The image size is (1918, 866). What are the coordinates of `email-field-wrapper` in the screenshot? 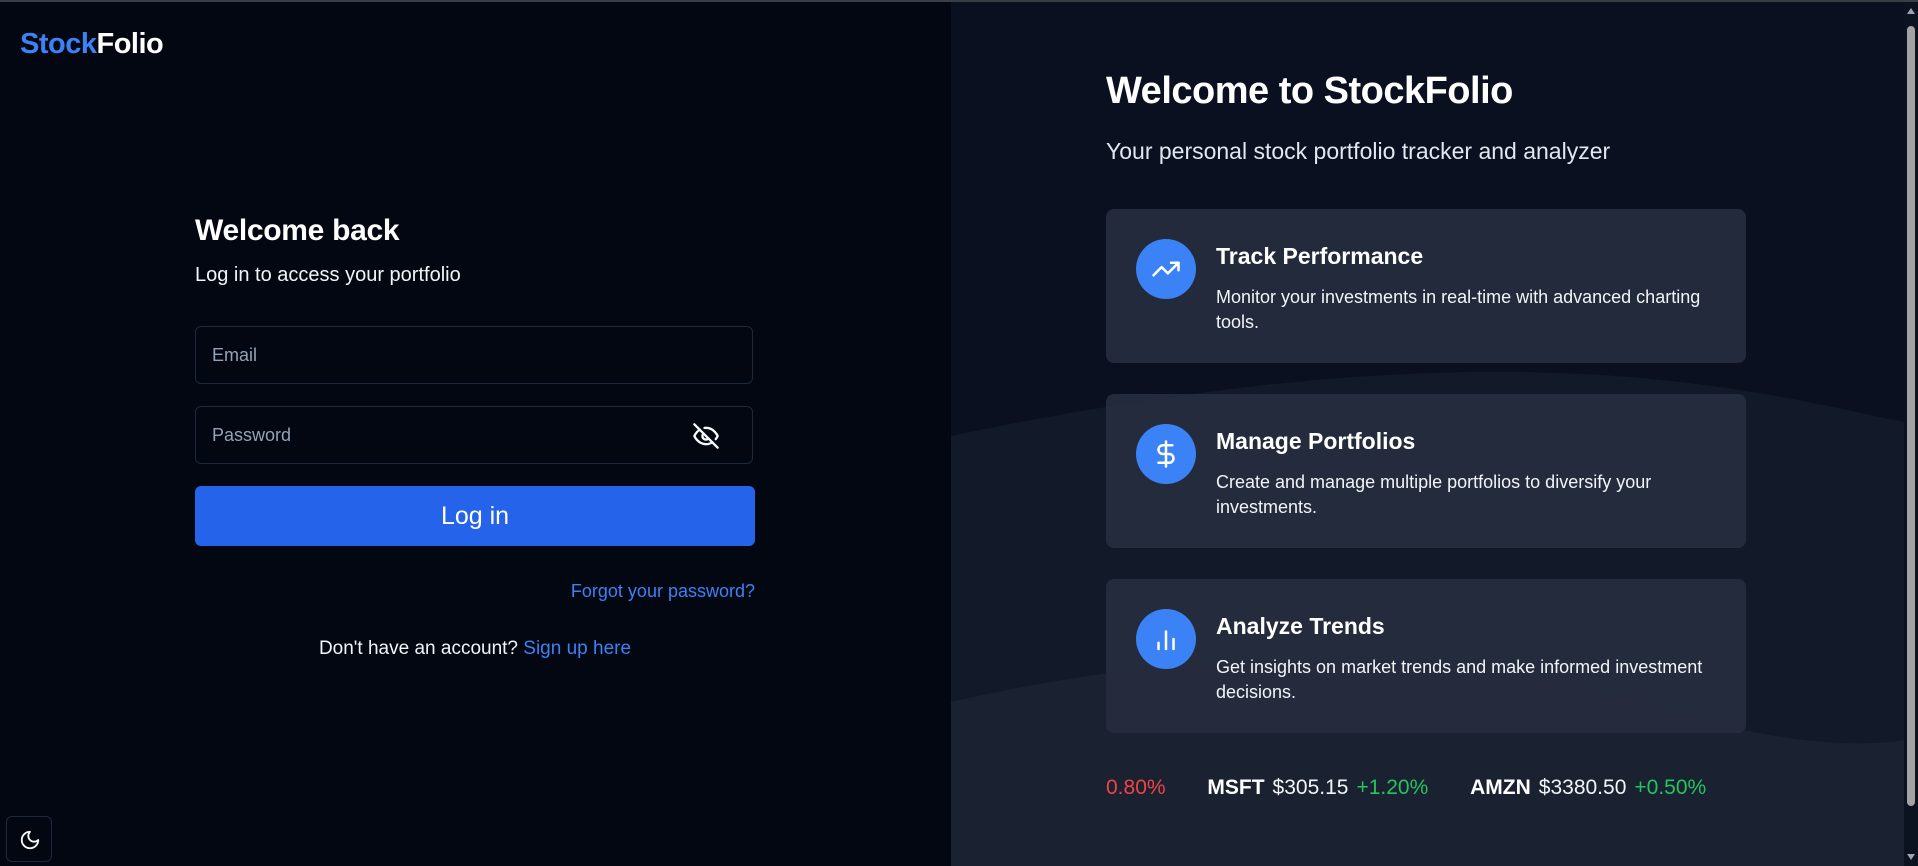 It's located at (474, 355).